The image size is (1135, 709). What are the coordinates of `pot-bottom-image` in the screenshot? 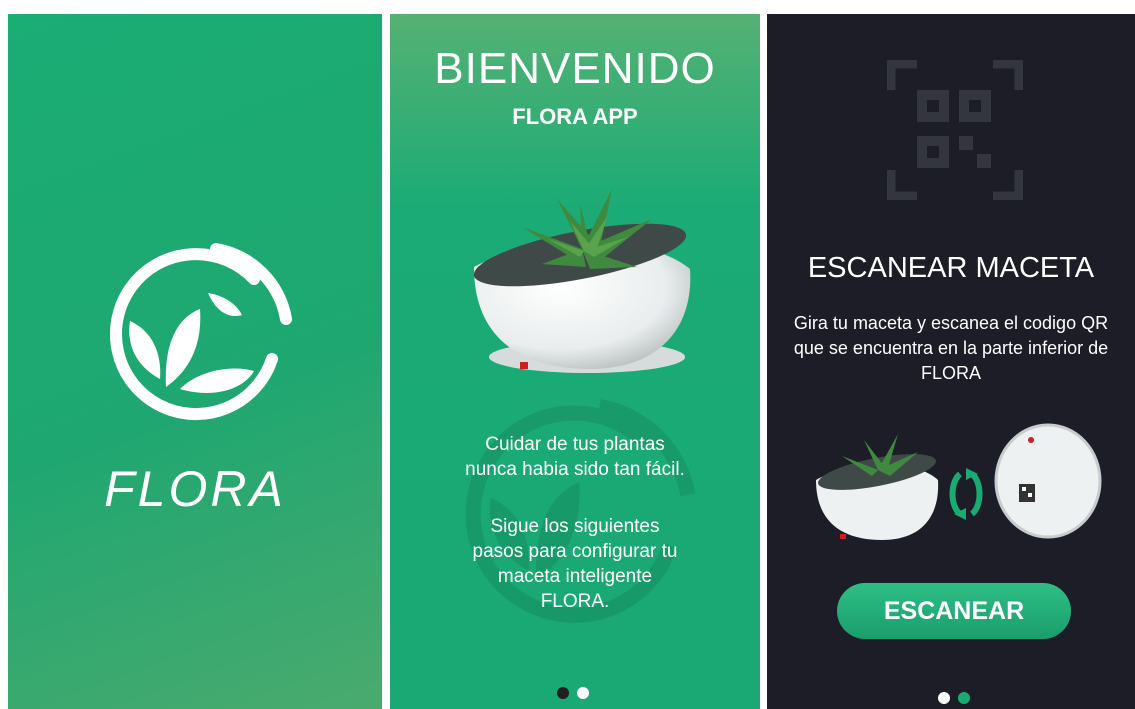 It's located at (1048, 481).